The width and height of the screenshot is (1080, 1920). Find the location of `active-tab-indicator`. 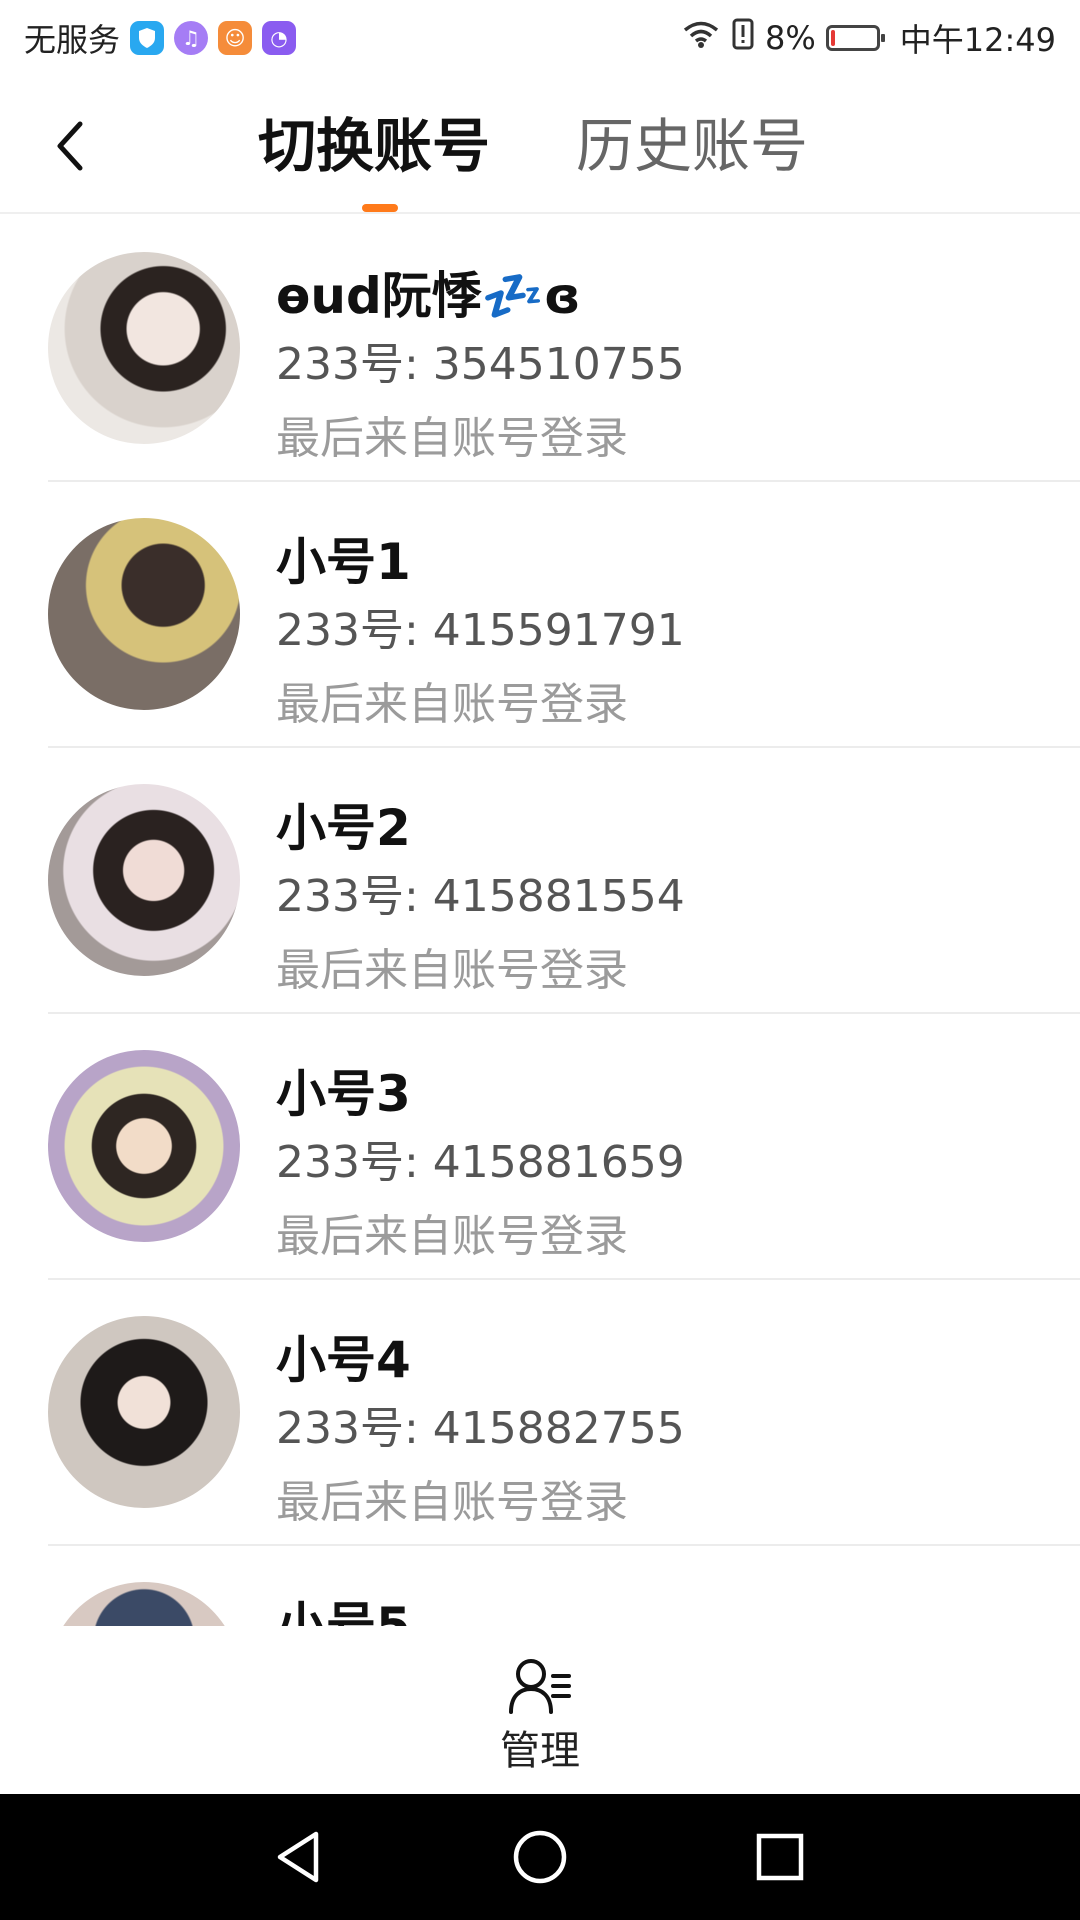

active-tab-indicator is located at coordinates (380, 208).